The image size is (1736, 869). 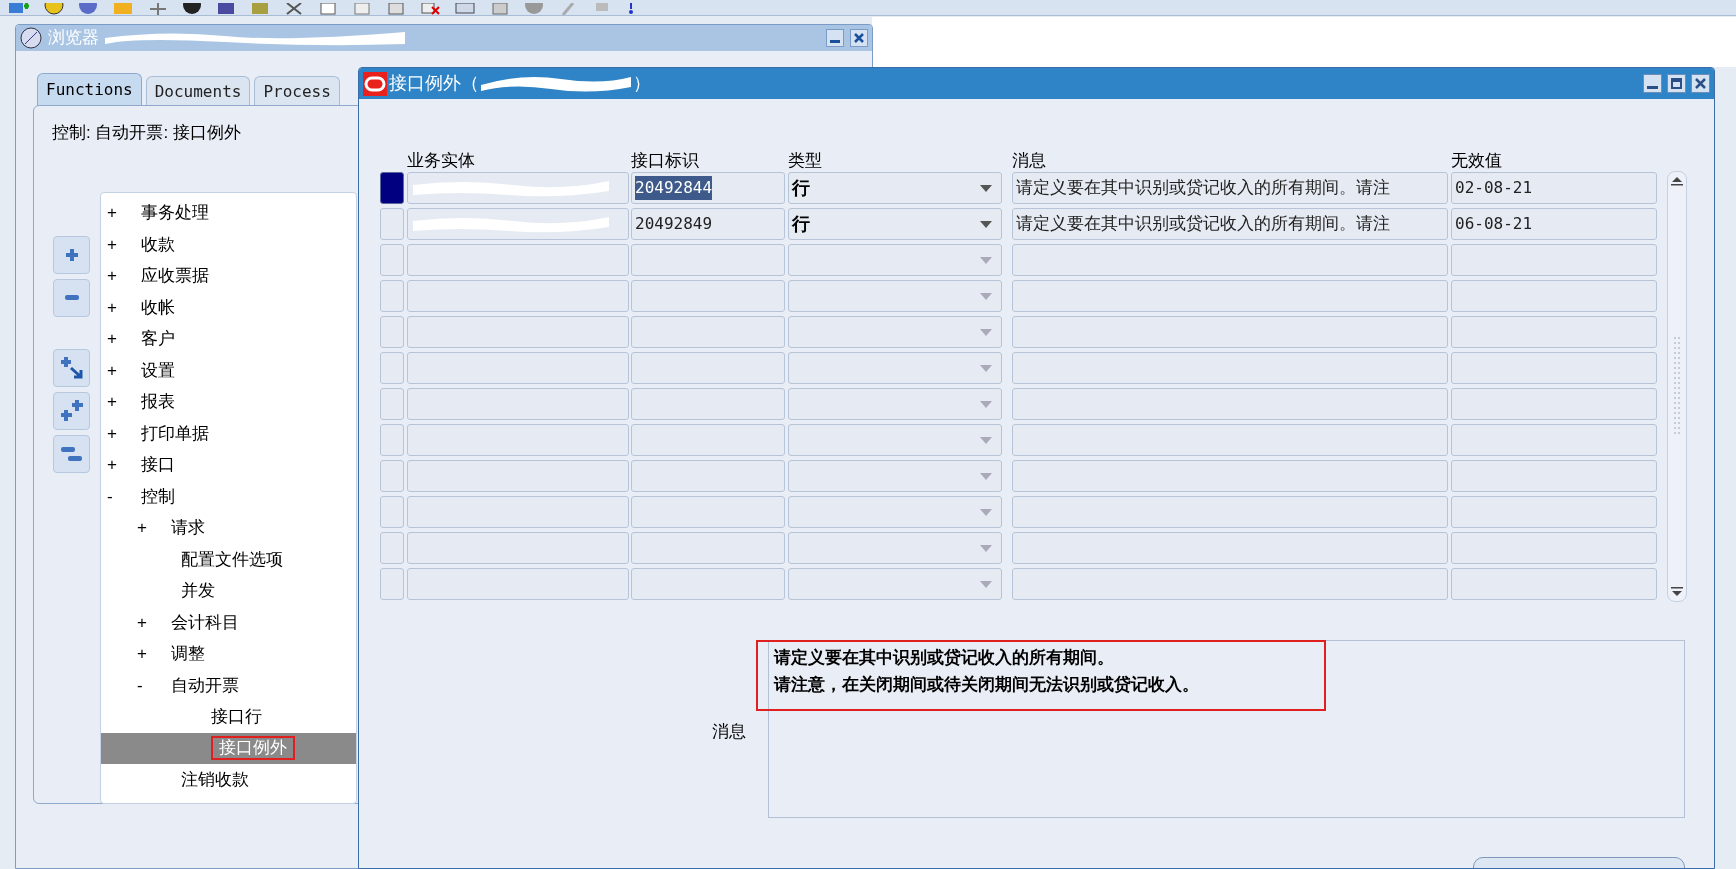 I want to click on tree-item: + 接口, so click(x=228, y=465).